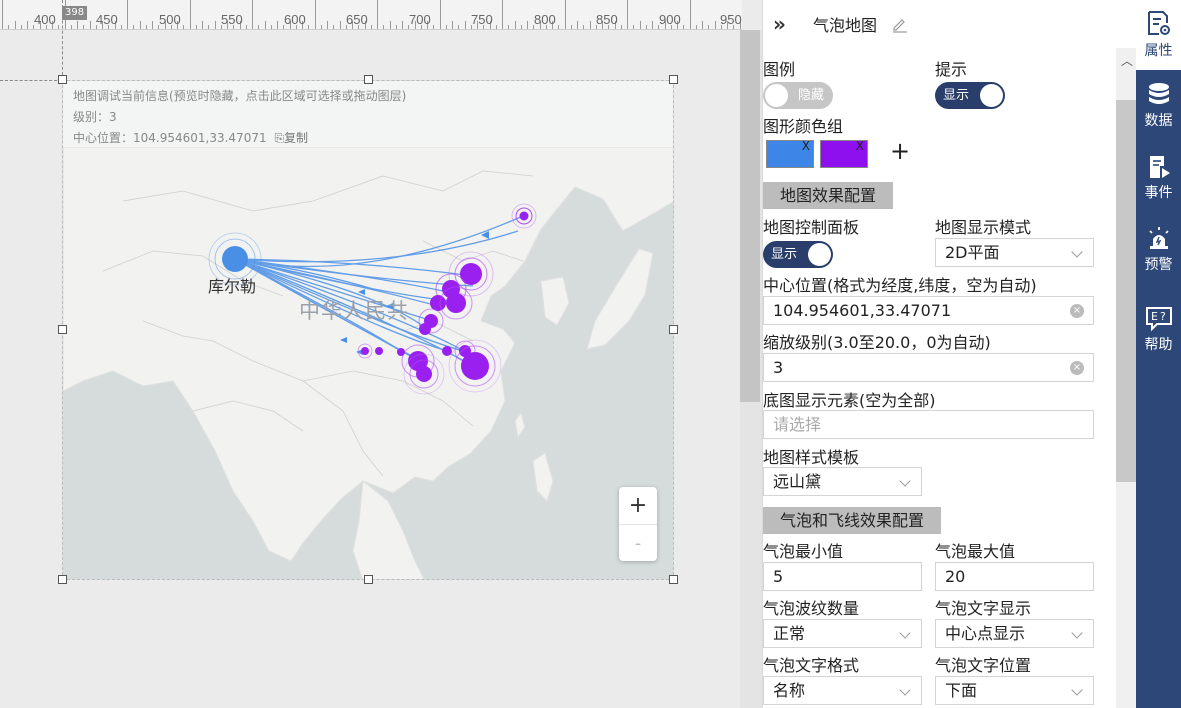 The width and height of the screenshot is (1181, 708). Describe the element at coordinates (900, 24) in the screenshot. I see `edit-icon` at that location.